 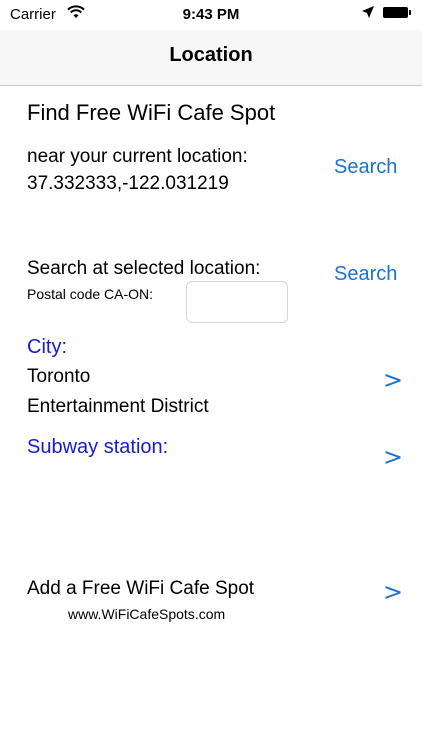 I want to click on subway-chevron-icon: >, so click(x=393, y=457).